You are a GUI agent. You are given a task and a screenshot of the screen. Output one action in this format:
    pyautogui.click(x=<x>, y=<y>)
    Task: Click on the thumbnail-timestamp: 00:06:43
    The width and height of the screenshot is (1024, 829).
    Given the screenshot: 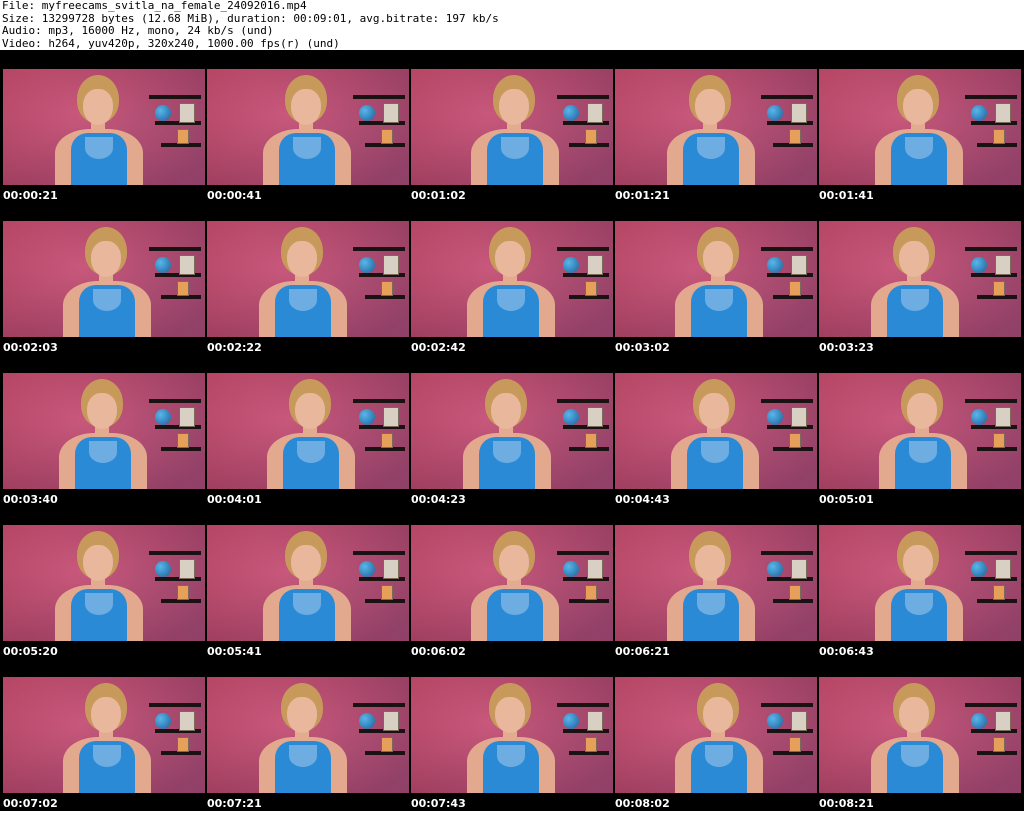 What is the action you would take?
    pyautogui.click(x=846, y=651)
    